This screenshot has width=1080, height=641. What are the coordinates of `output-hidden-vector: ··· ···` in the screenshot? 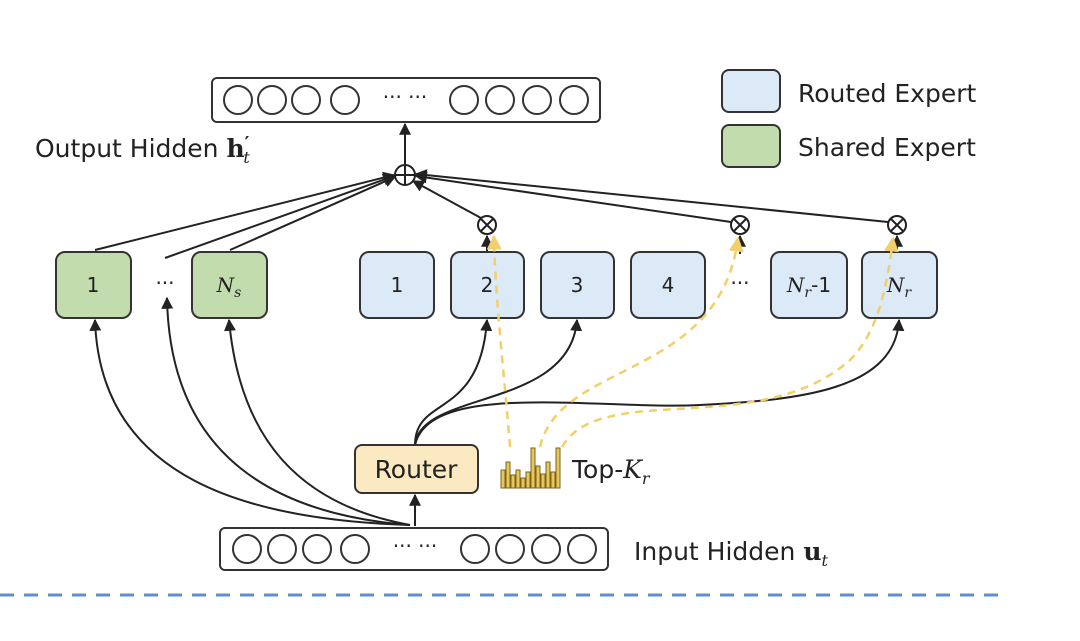 It's located at (406, 100).